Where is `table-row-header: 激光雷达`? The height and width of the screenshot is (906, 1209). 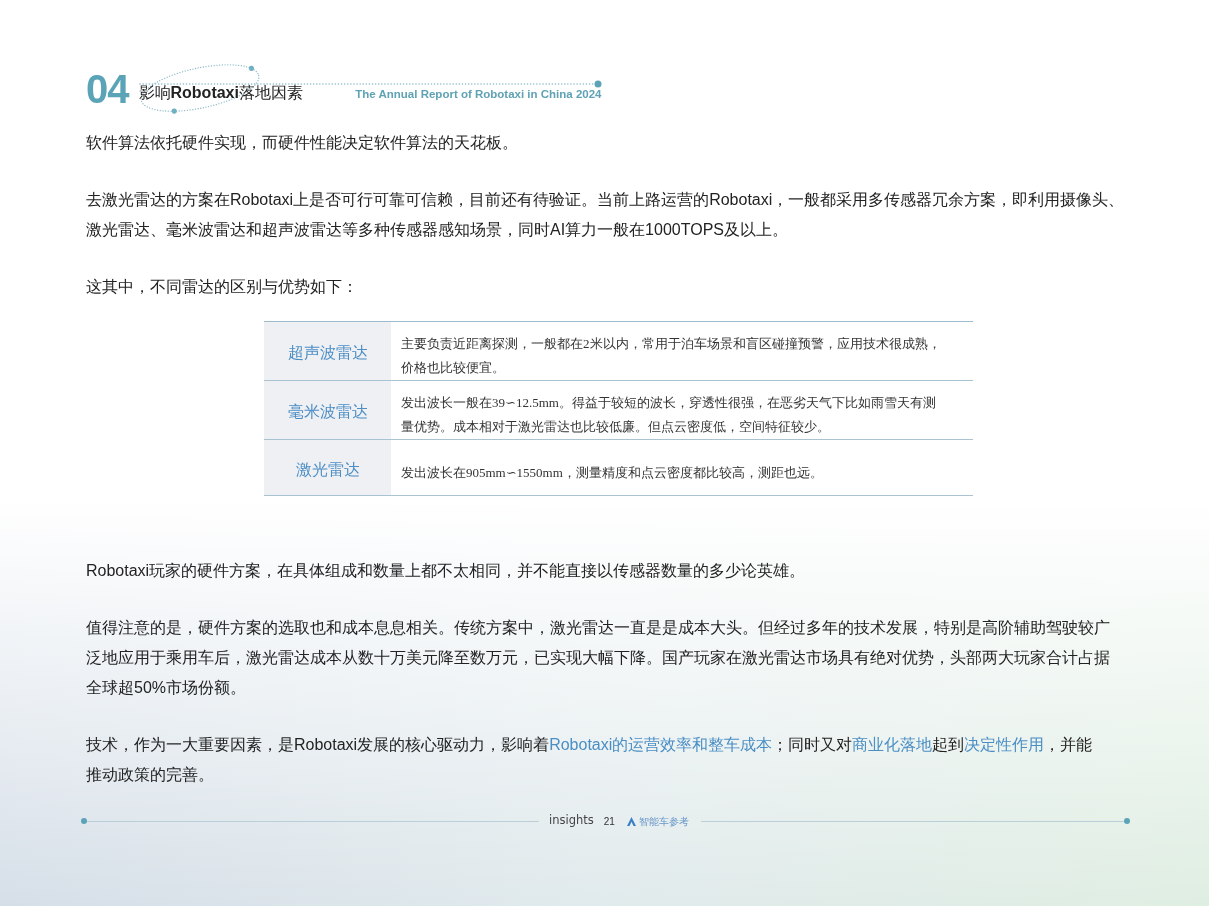 table-row-header: 激光雷达 is located at coordinates (327, 467).